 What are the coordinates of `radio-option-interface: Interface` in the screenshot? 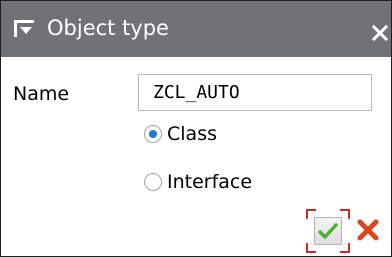 It's located at (198, 182).